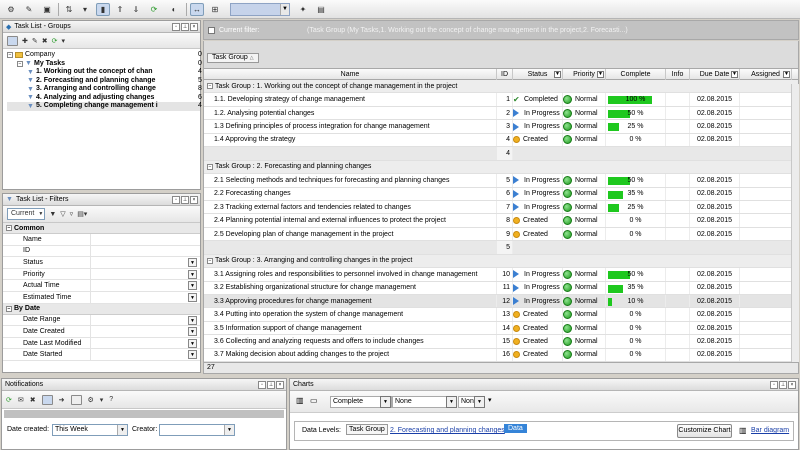  I want to click on edit-group-icon: ✎, so click(35, 41).